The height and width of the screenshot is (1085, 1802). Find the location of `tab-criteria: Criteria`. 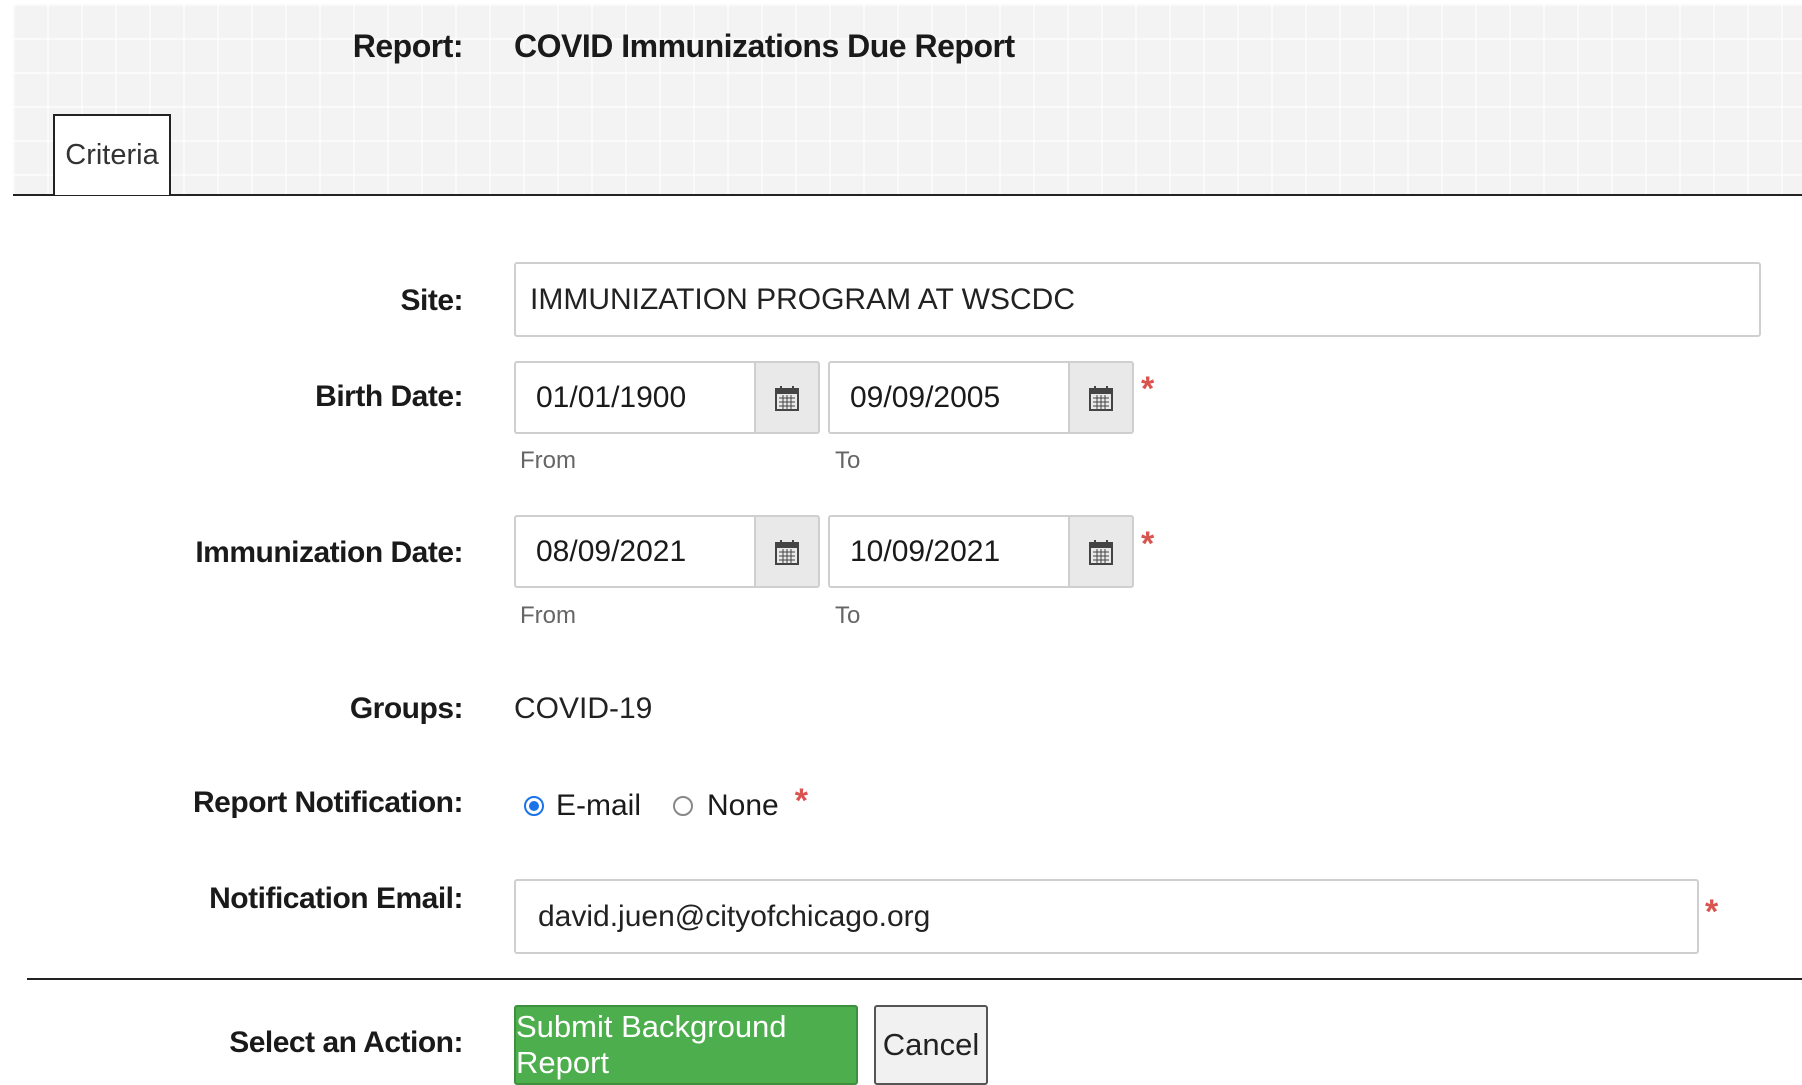

tab-criteria: Criteria is located at coordinates (112, 154).